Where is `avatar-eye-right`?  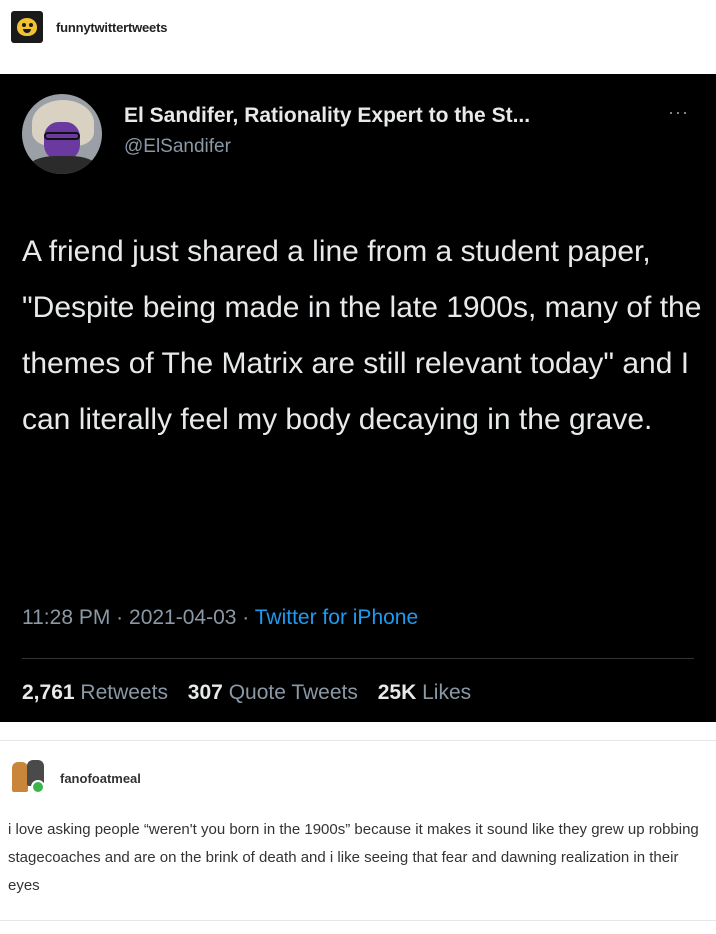
avatar-eye-right is located at coordinates (31, 25).